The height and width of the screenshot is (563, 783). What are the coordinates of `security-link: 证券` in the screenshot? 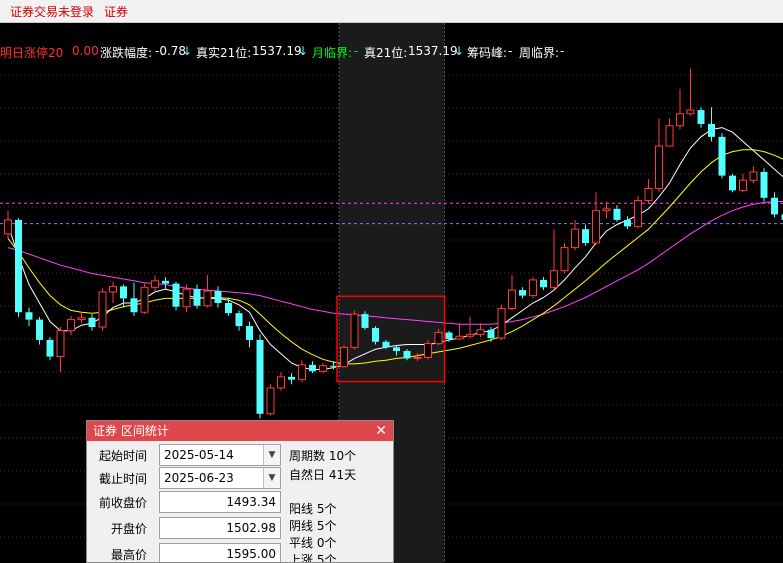 It's located at (116, 11).